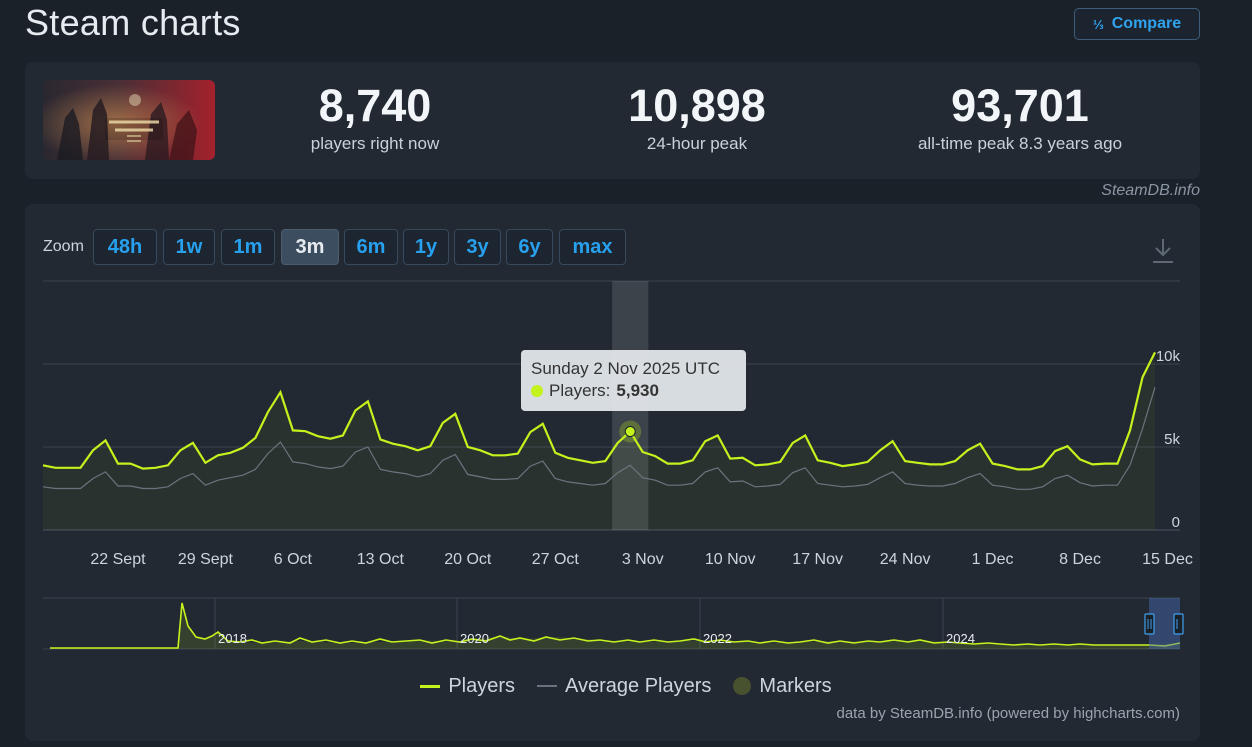  What do you see at coordinates (125, 247) in the screenshot?
I see `zoom-button-48h: 48h` at bounding box center [125, 247].